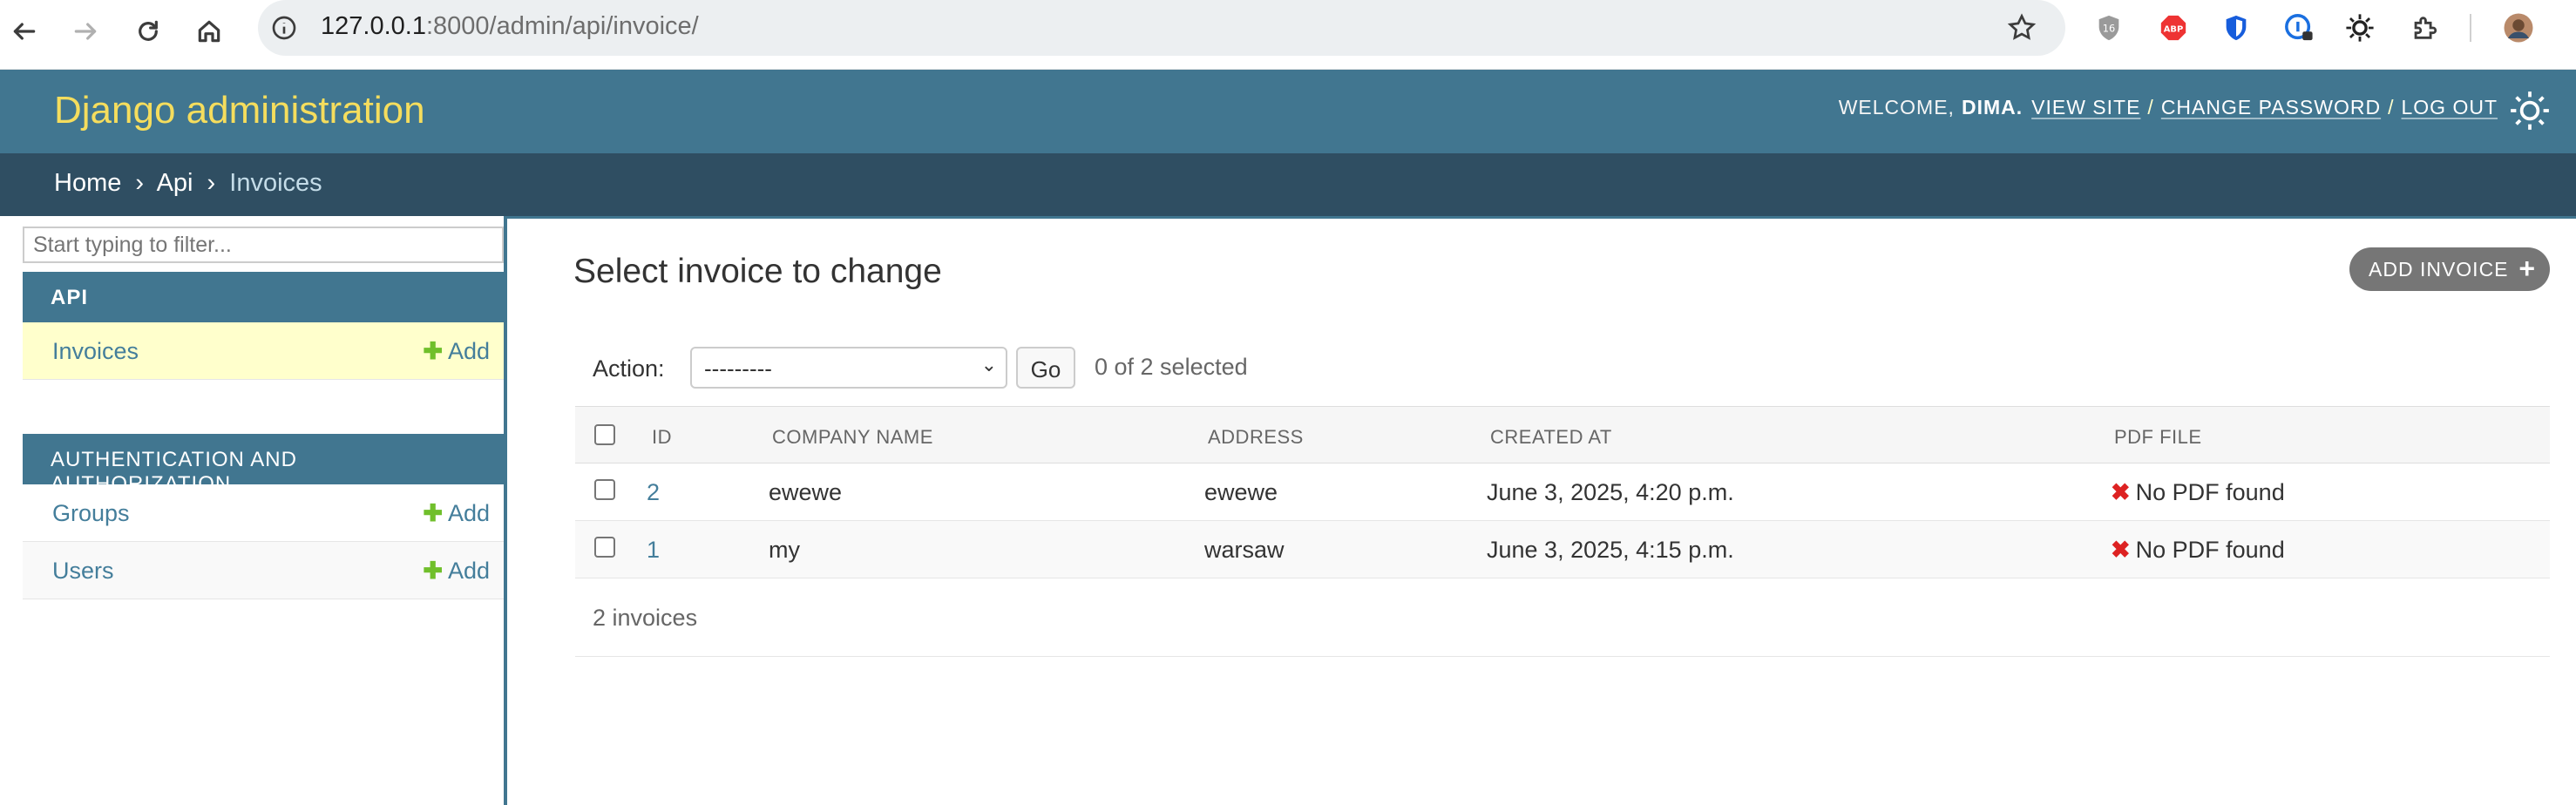 The height and width of the screenshot is (805, 2576). What do you see at coordinates (284, 28) in the screenshot?
I see `site-info-icon` at bounding box center [284, 28].